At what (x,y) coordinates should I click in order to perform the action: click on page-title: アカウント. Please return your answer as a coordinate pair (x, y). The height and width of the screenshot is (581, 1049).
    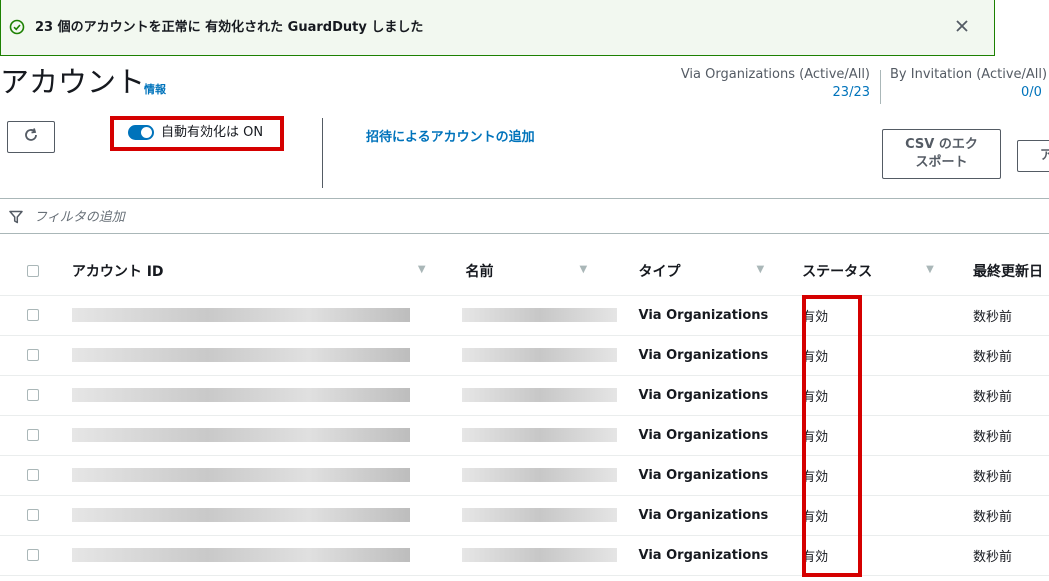
    Looking at the image, I should click on (73, 82).